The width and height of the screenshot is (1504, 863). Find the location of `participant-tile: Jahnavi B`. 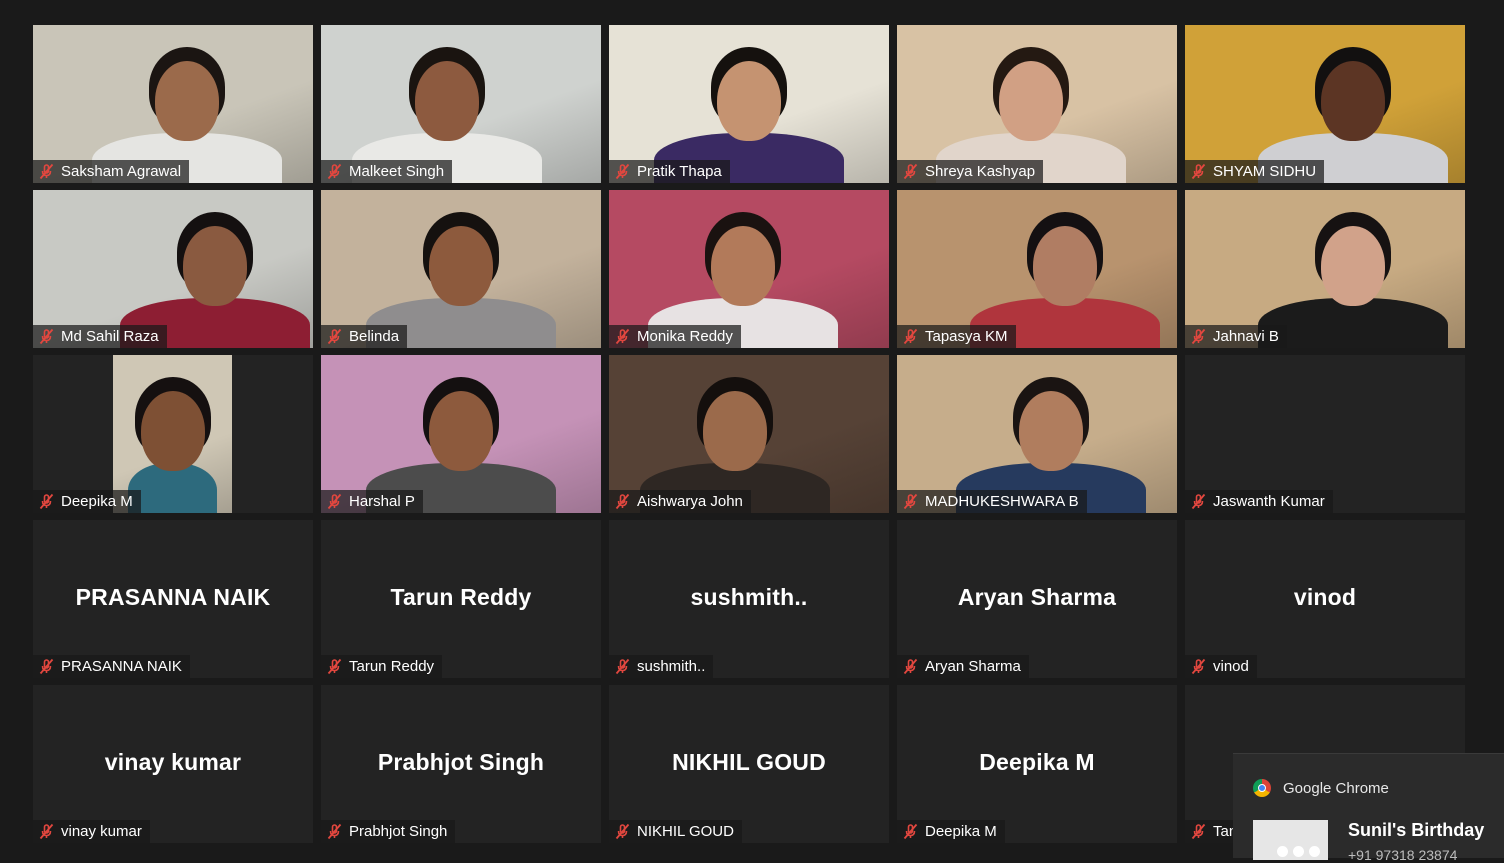

participant-tile: Jahnavi B is located at coordinates (1325, 269).